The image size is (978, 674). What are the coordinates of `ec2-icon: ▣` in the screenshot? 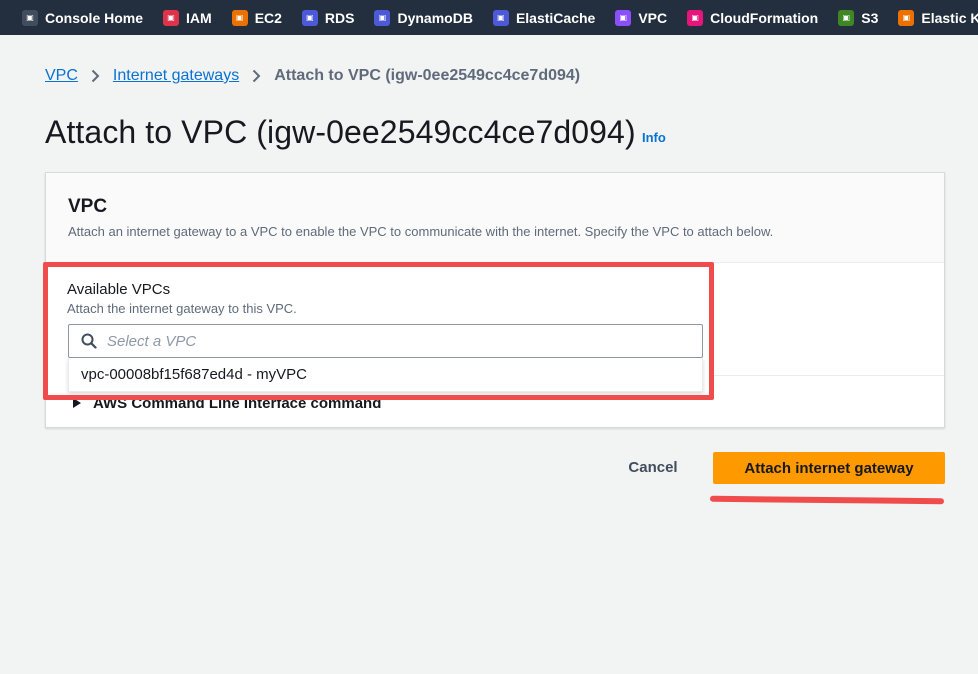 It's located at (239, 17).